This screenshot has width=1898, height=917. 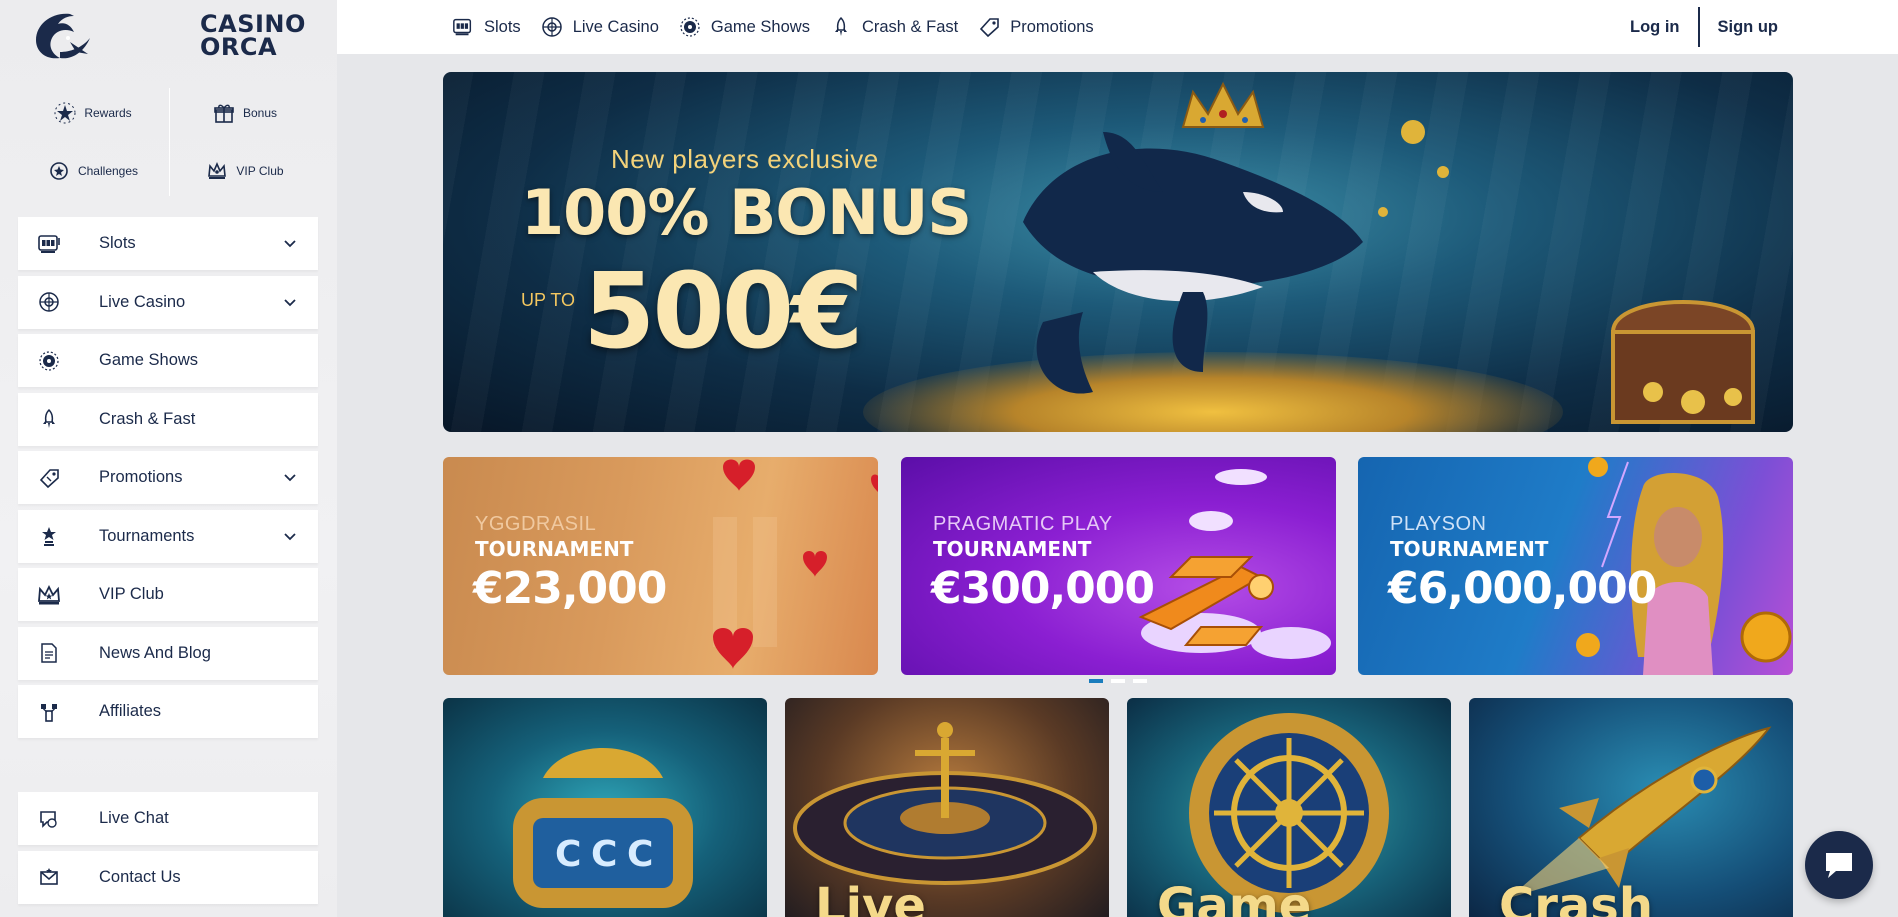 I want to click on category-tile-label: Crash, so click(x=1576, y=897).